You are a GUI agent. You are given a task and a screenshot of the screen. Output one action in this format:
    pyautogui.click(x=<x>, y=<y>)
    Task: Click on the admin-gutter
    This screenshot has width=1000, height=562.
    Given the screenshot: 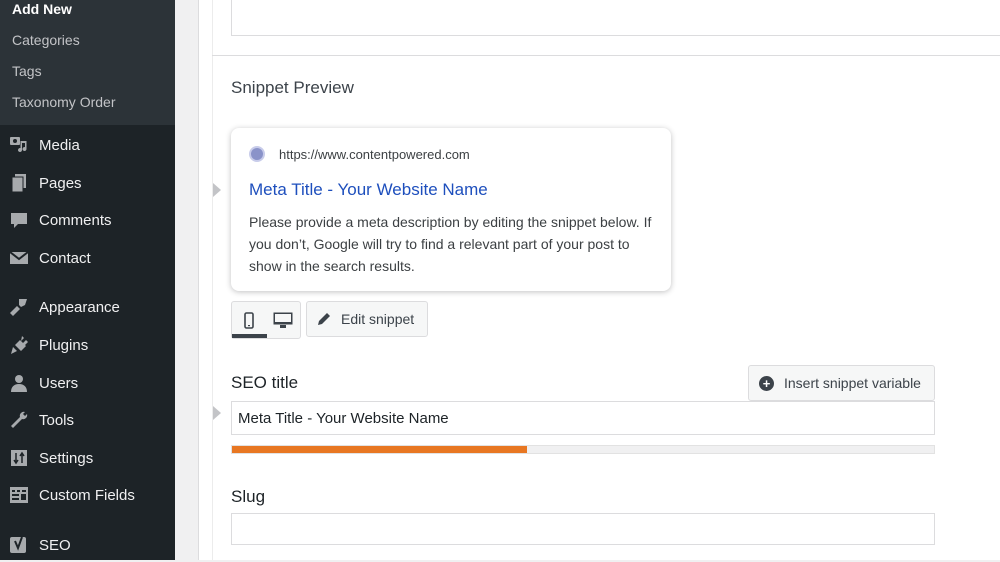 What is the action you would take?
    pyautogui.click(x=187, y=280)
    